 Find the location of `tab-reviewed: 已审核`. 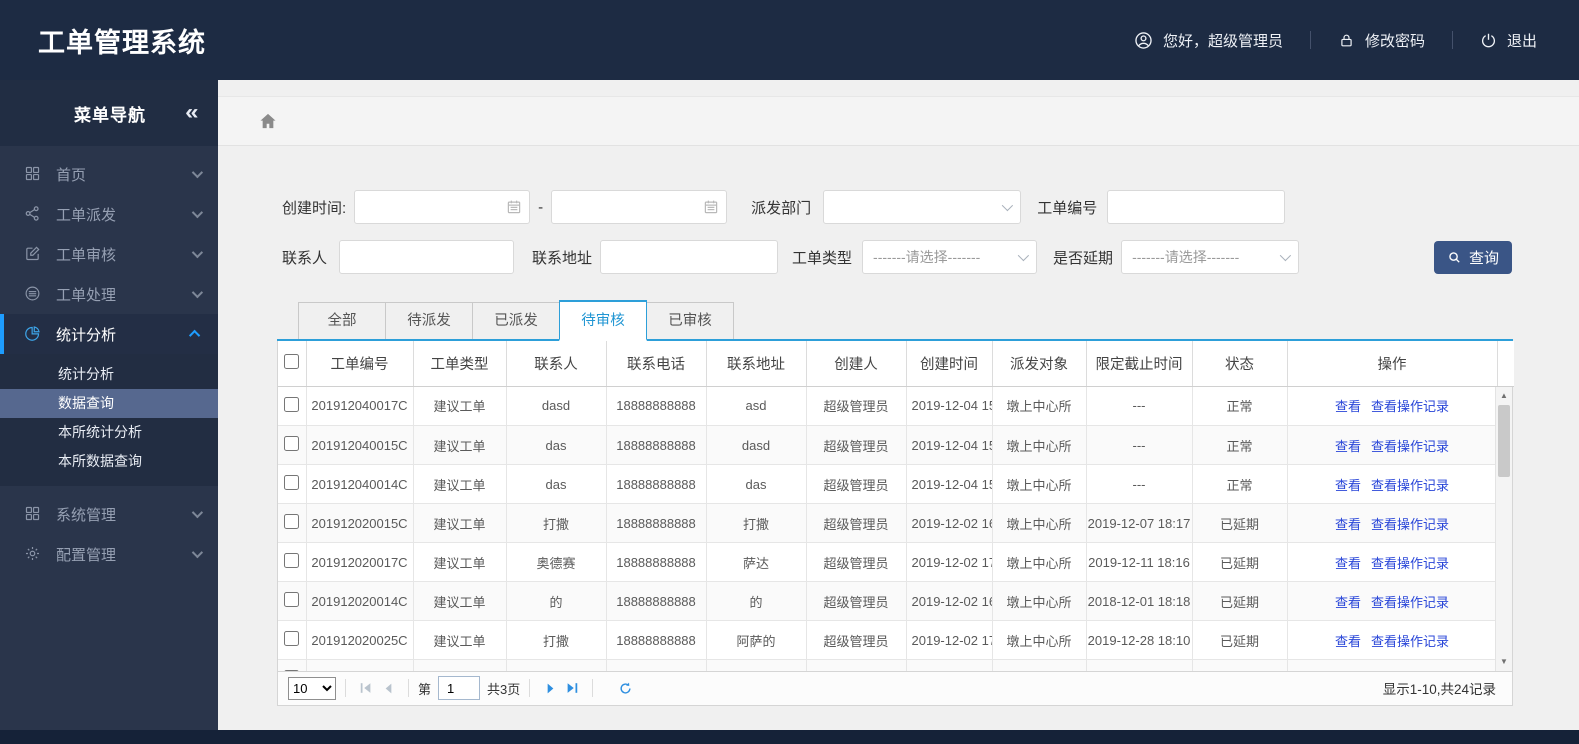

tab-reviewed: 已审核 is located at coordinates (690, 320).